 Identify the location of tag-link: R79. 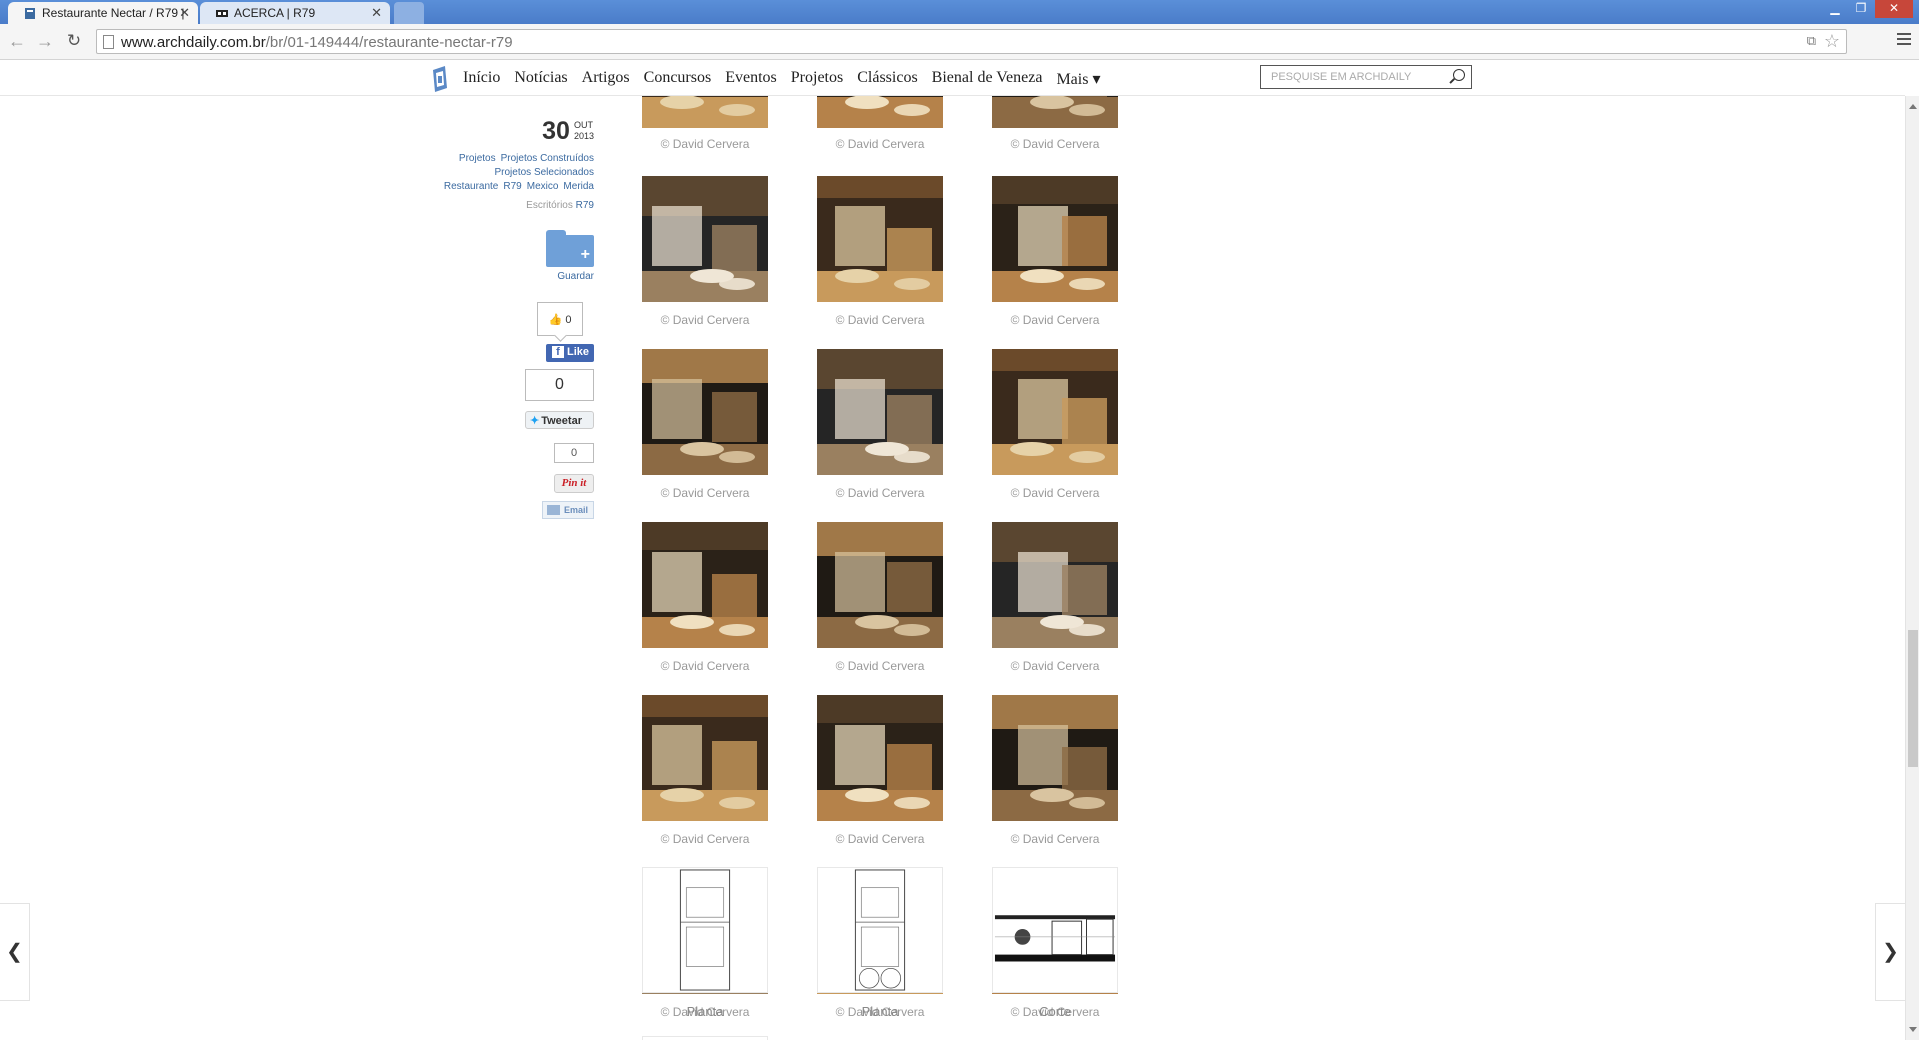
(512, 186).